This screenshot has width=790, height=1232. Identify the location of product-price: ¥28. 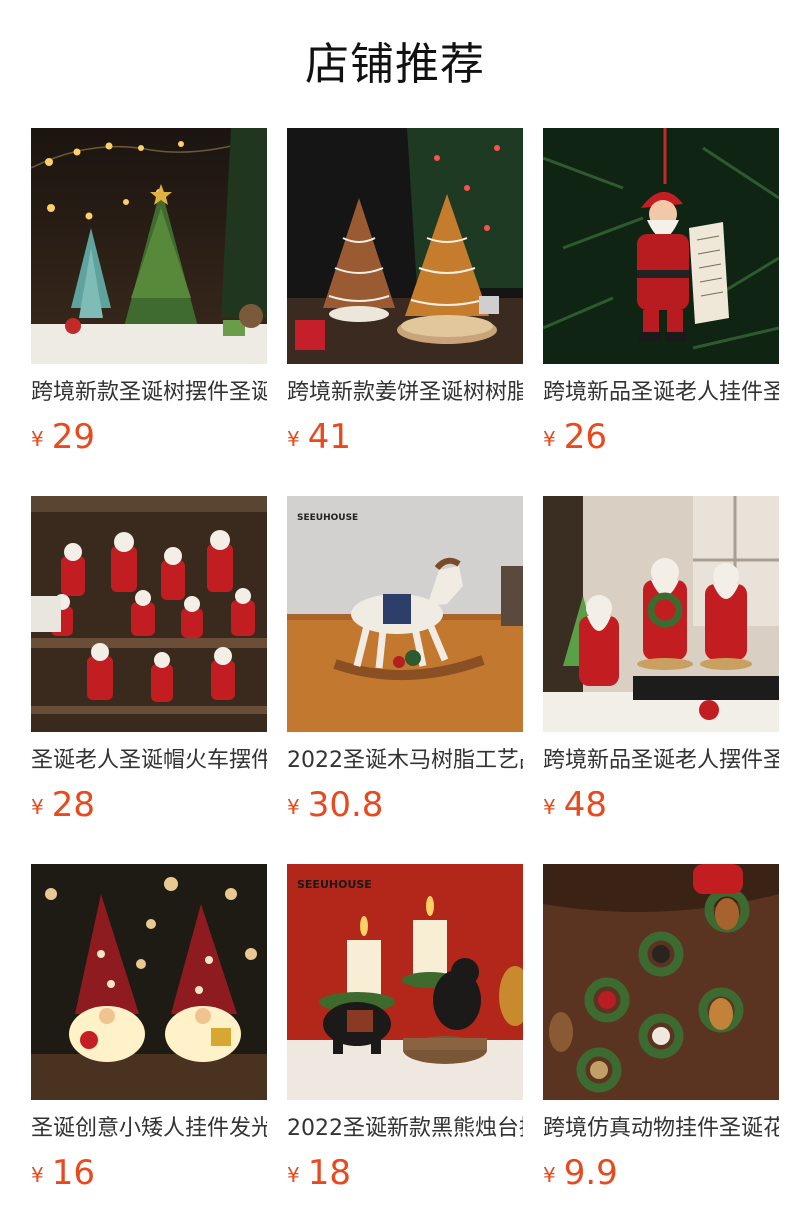
(63, 805).